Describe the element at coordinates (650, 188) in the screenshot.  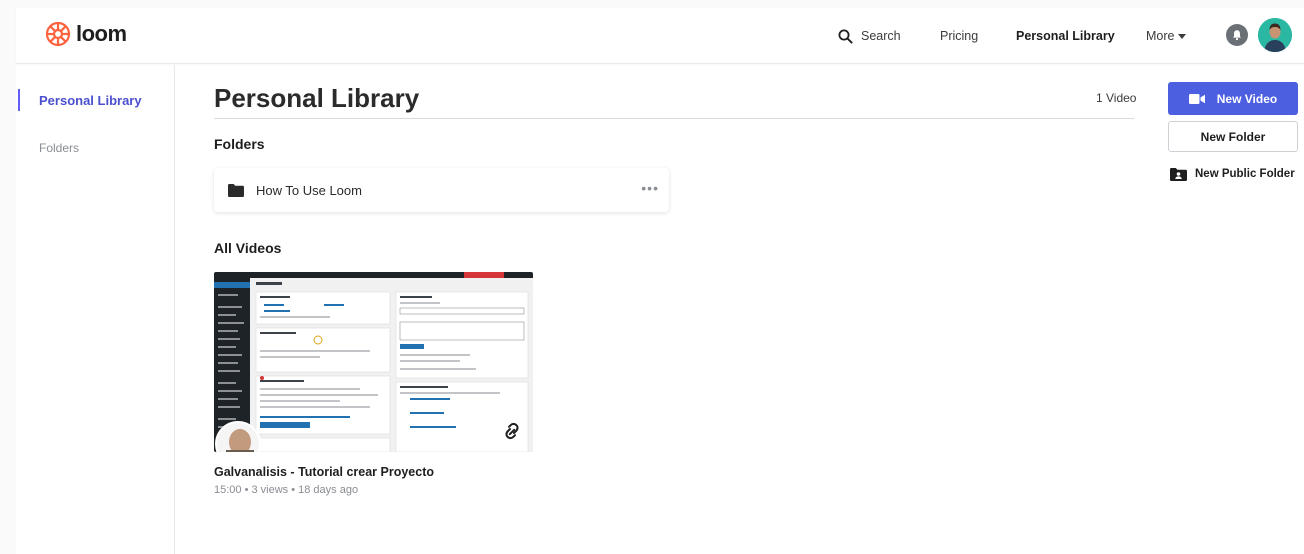
I see `folder-menu-button: •••` at that location.